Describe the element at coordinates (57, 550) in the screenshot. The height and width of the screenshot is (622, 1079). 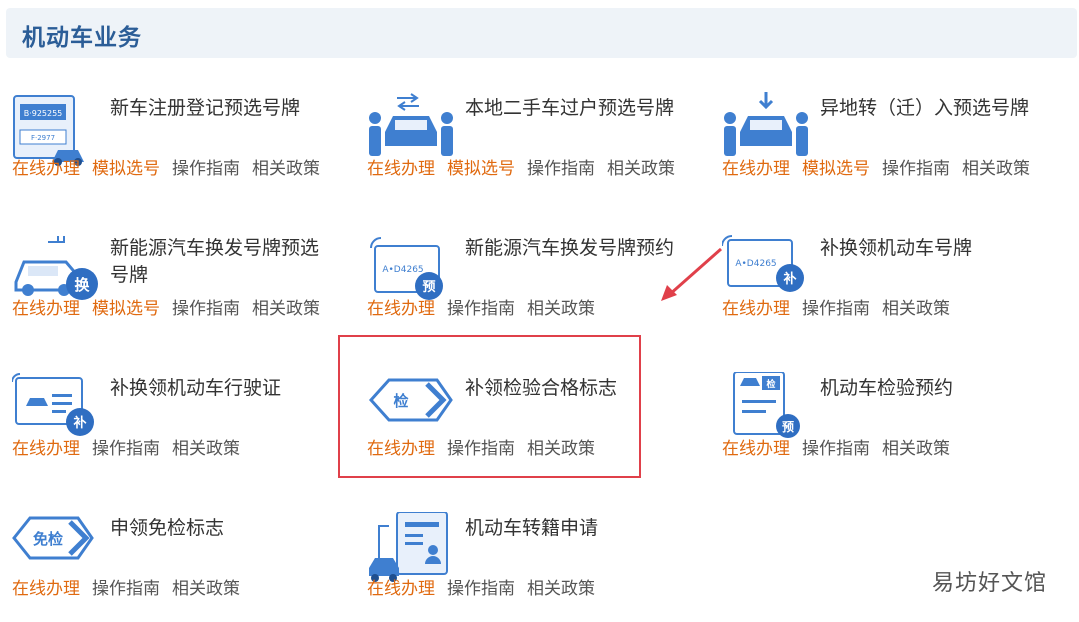
I see `exempt-mark-icon: 免检` at that location.